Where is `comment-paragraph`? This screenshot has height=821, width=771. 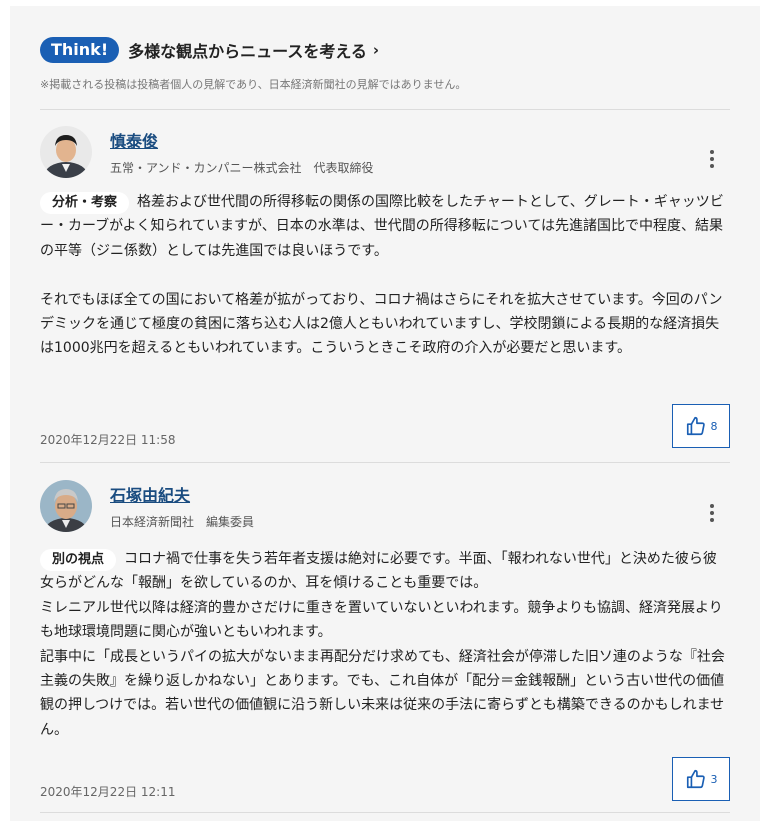
comment-paragraph is located at coordinates (385, 275).